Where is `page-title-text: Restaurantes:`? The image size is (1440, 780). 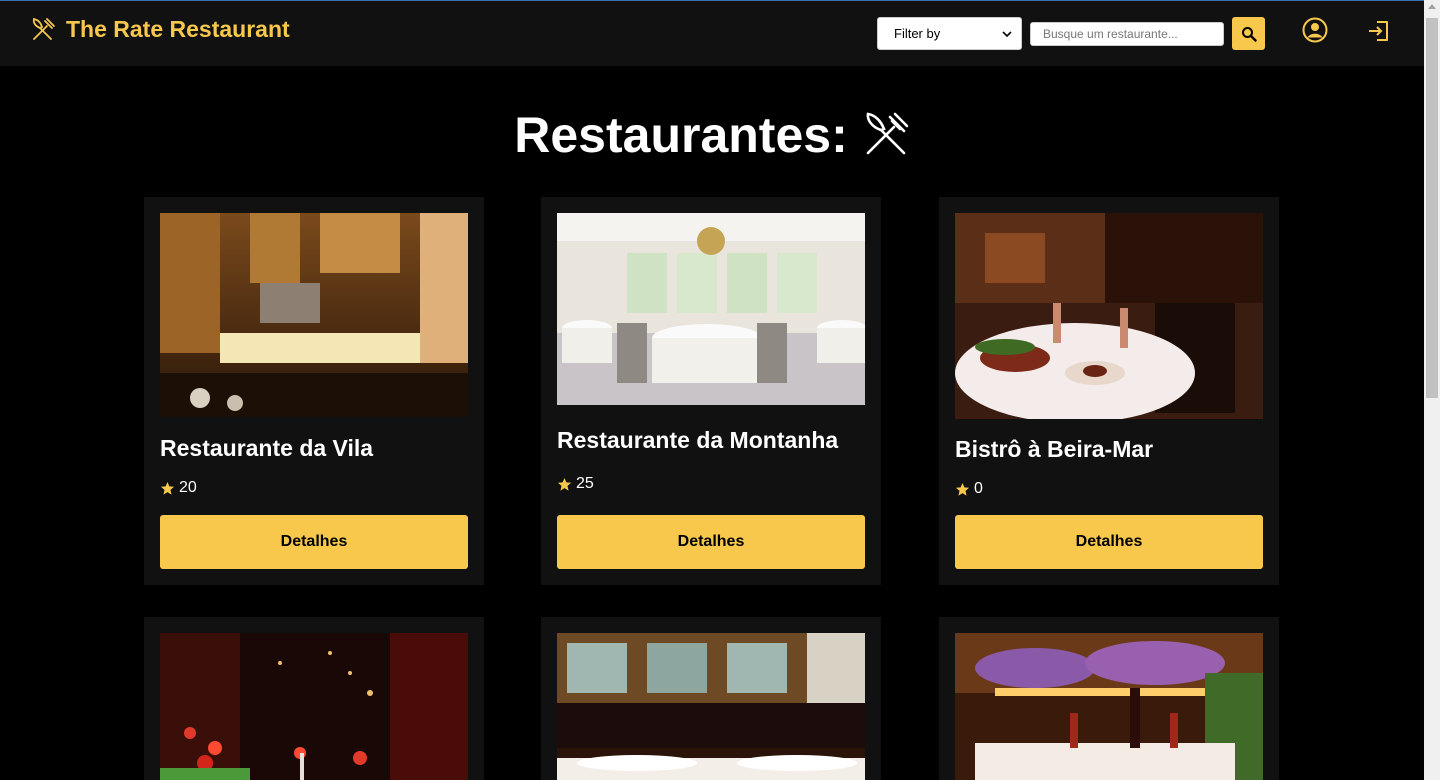 page-title-text: Restaurantes: is located at coordinates (681, 135).